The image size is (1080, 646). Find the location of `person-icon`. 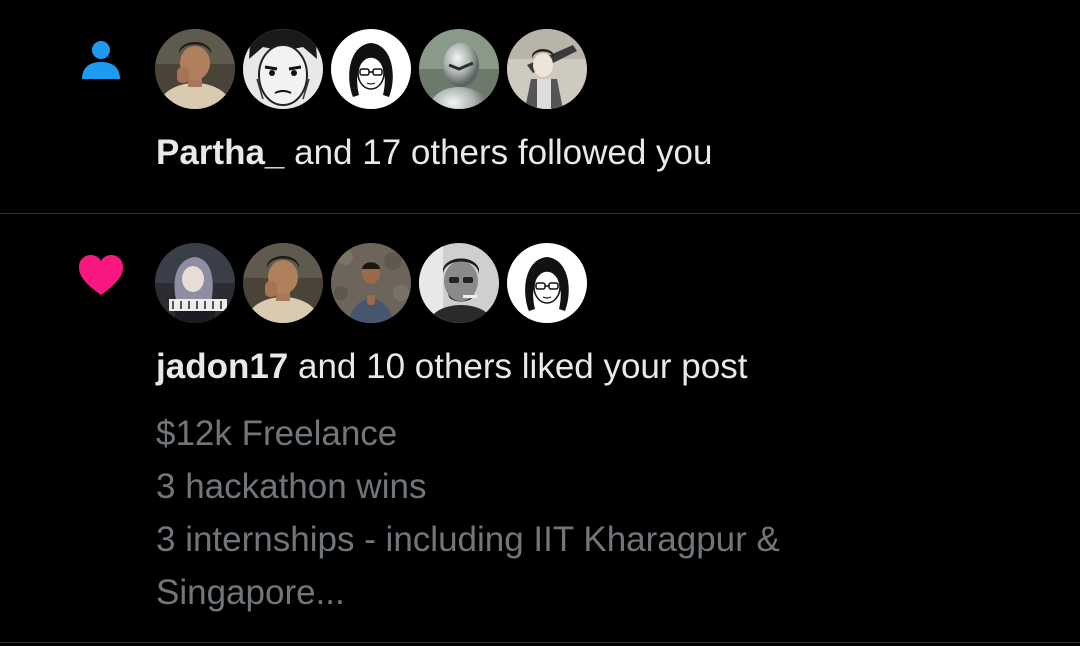

person-icon is located at coordinates (101, 59).